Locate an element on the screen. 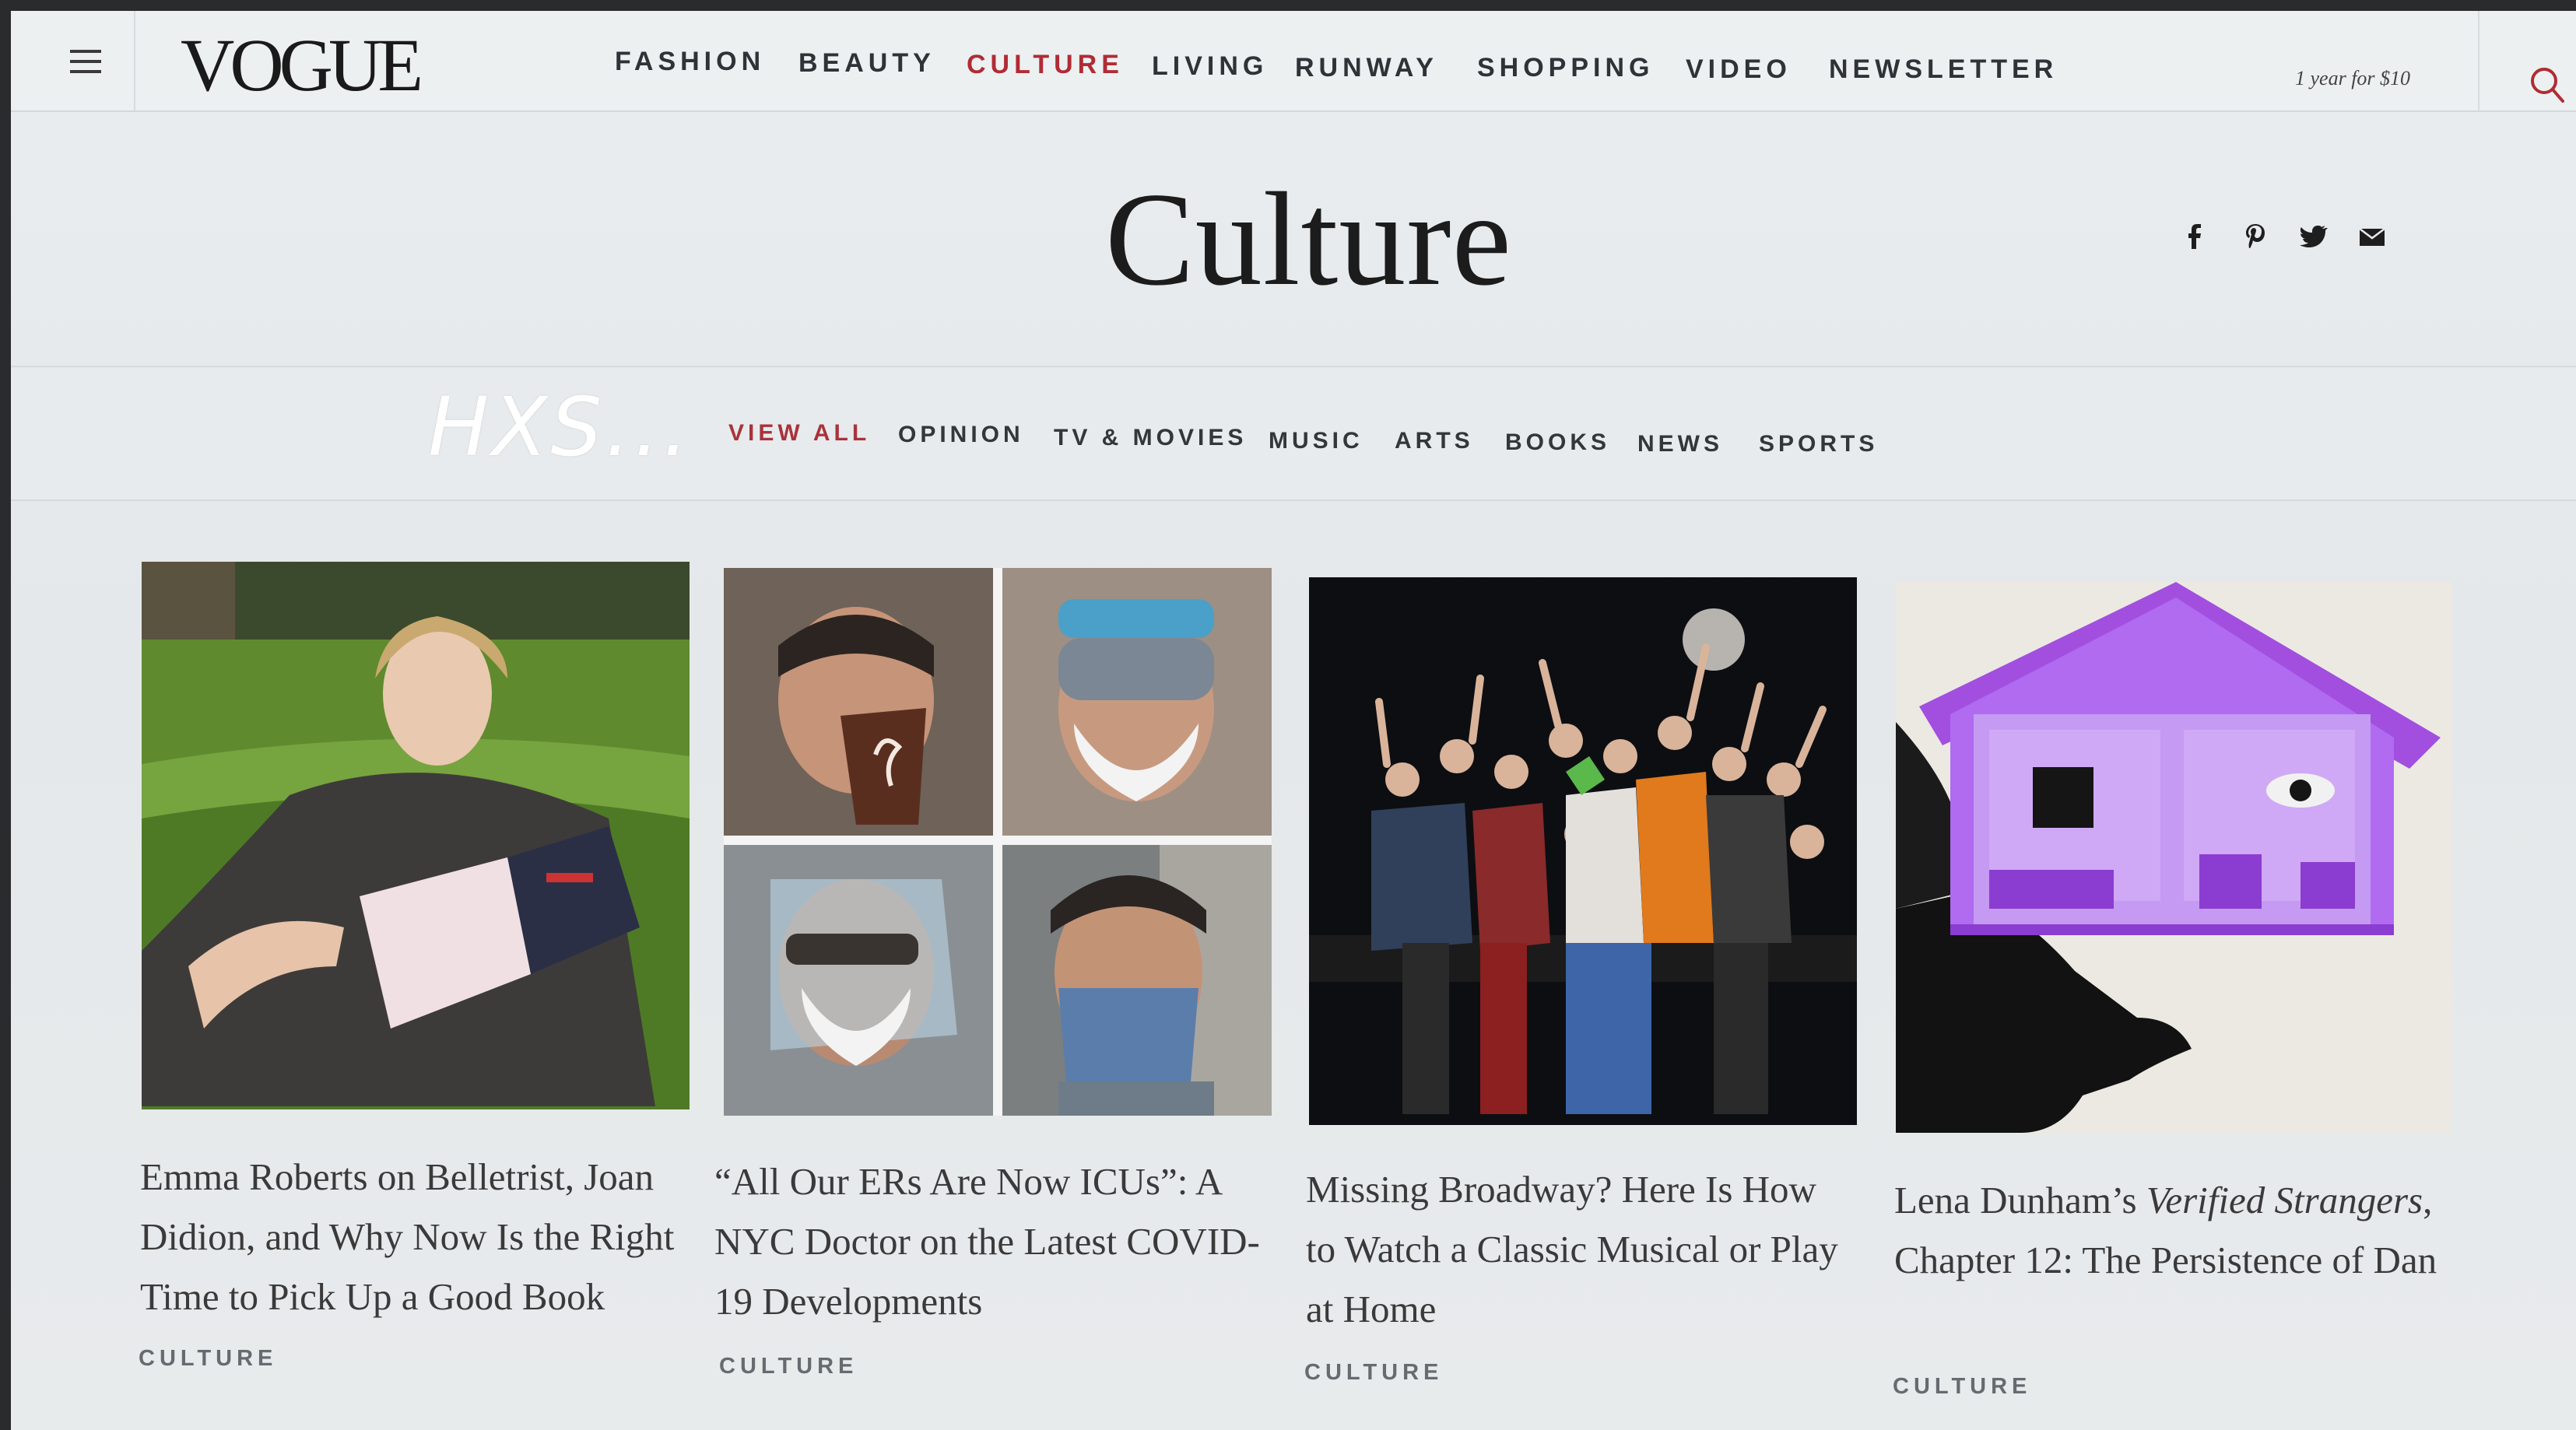 This screenshot has width=2576, height=1430. article-title-part: Lena Dunham’s is located at coordinates (2020, 1200).